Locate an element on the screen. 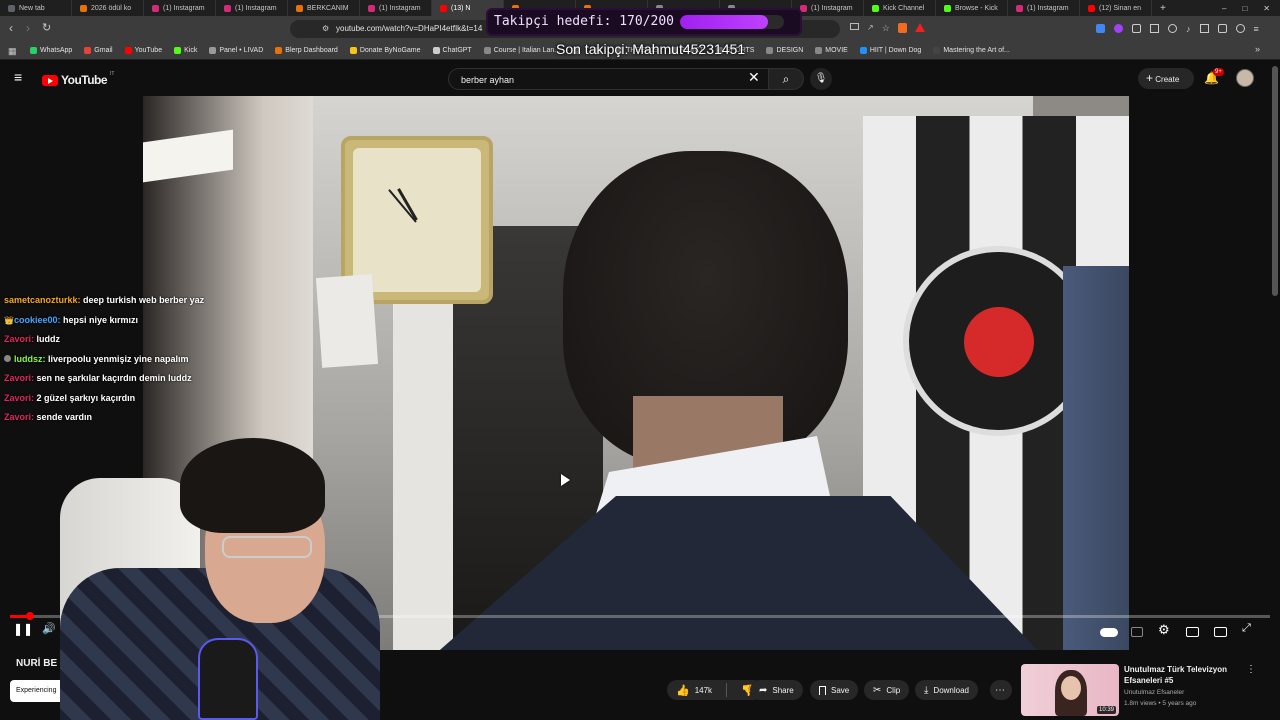 The image size is (1280, 720). clip-label: Clip is located at coordinates (893, 690).